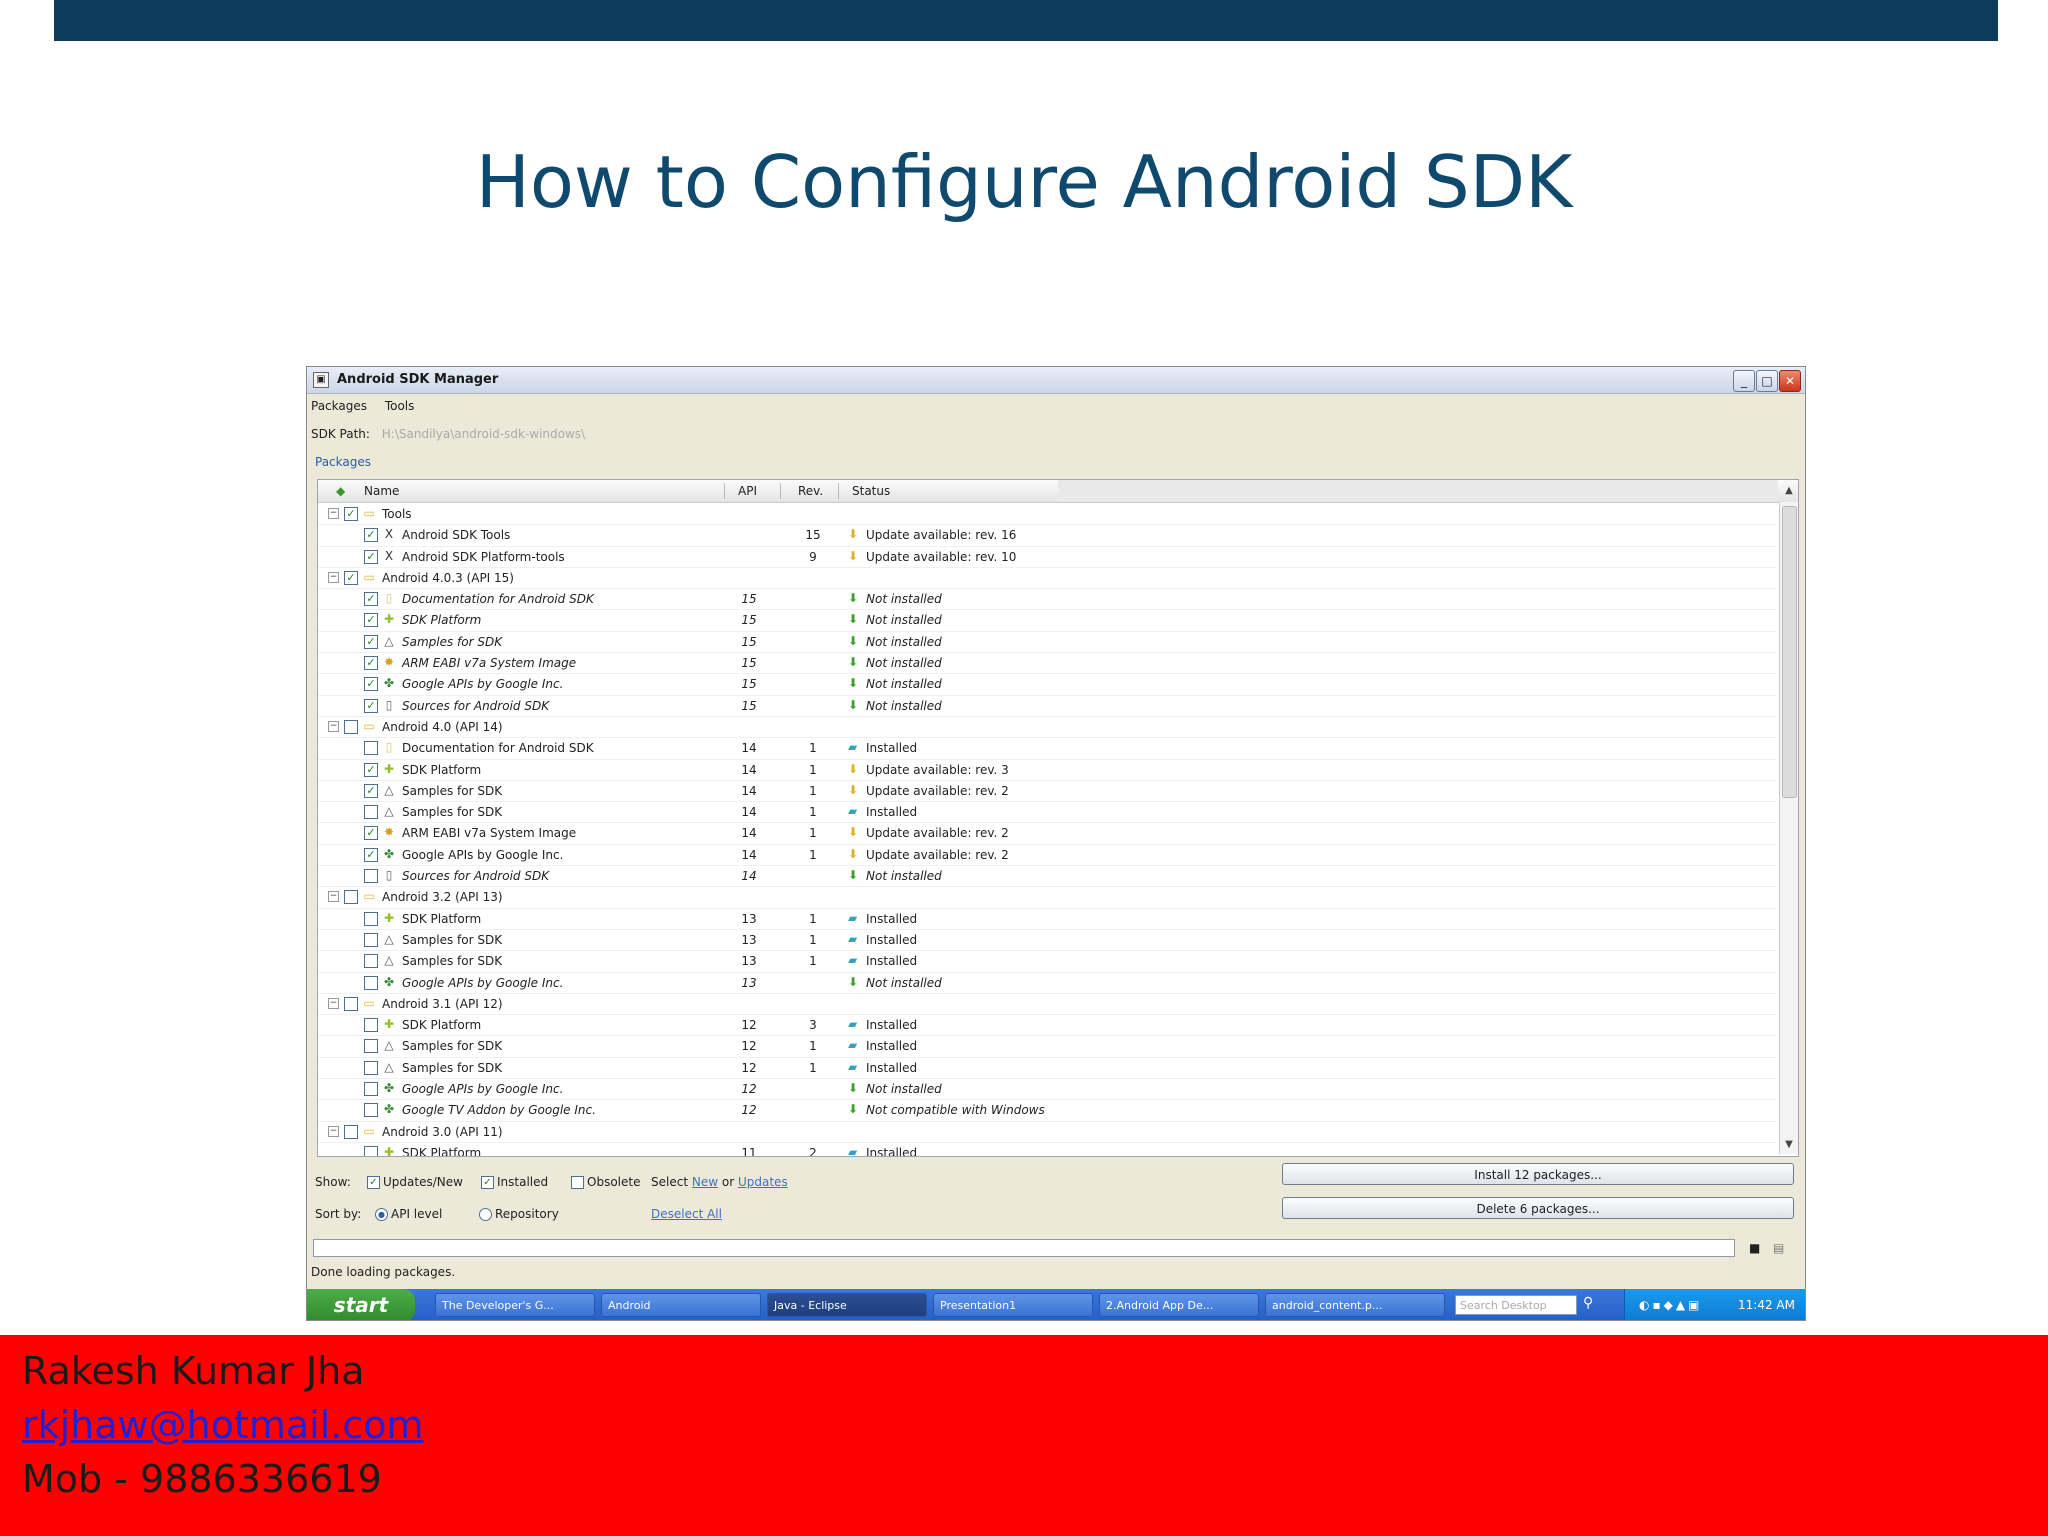 The image size is (2048, 1536). I want to click on taskbar-item-presentation: Presentation1, so click(1013, 1305).